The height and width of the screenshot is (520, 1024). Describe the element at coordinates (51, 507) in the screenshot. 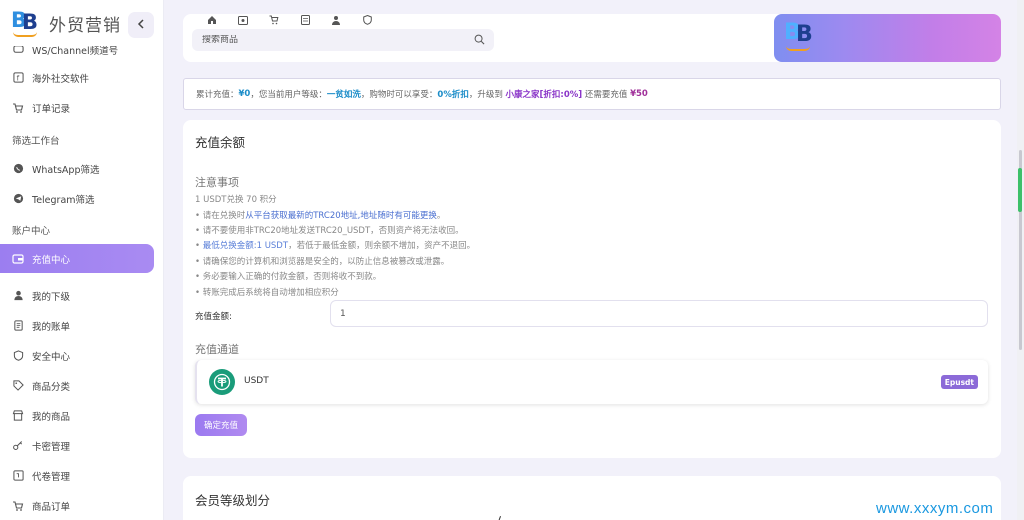

I see `sidebar-item-label: 商品订单` at that location.